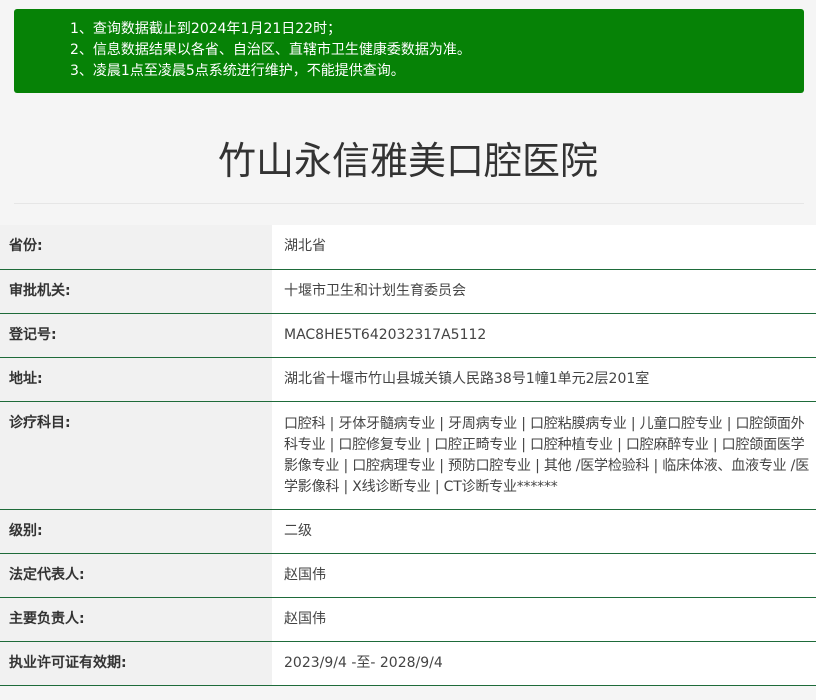  I want to click on notice-line: 1、查询数据截止到2024年1月21日22时；, so click(206, 29).